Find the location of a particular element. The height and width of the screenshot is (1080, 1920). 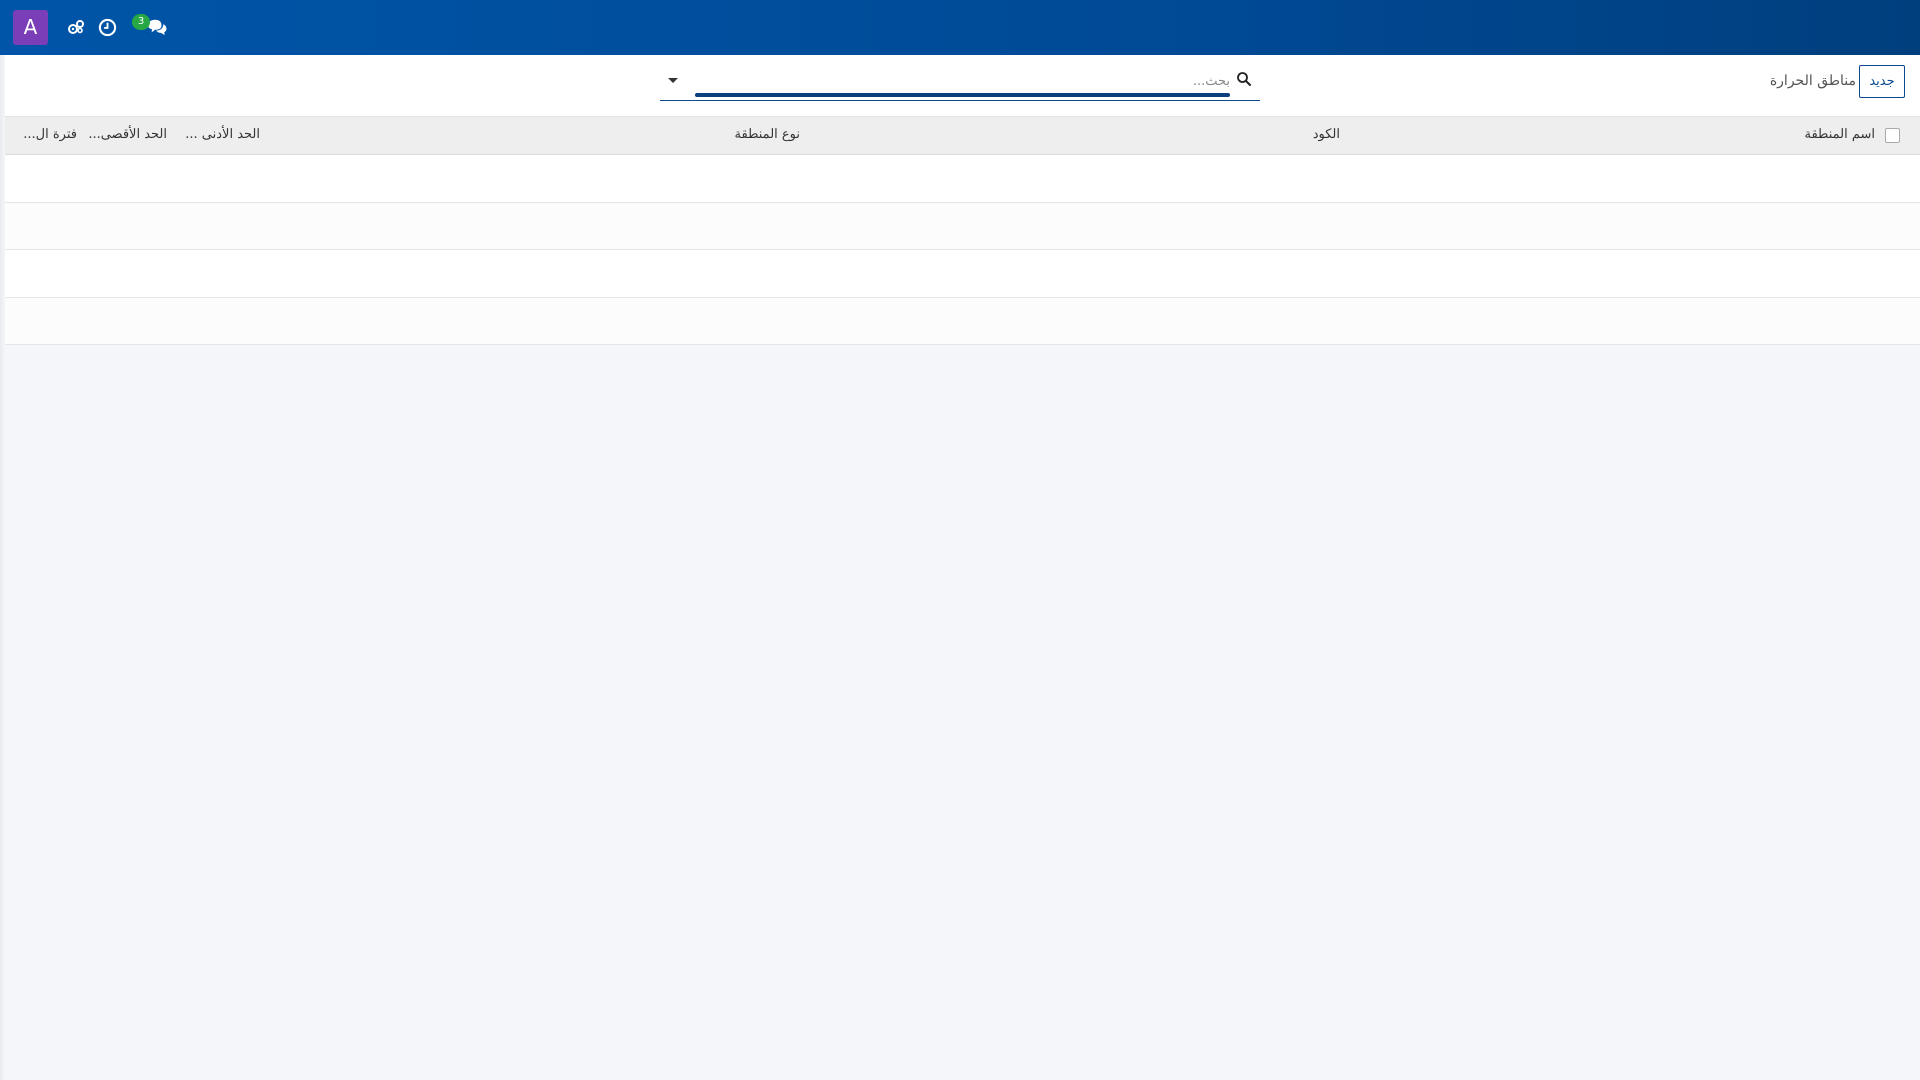

breadcrumb: مناطق الحرارة is located at coordinates (1812, 81).